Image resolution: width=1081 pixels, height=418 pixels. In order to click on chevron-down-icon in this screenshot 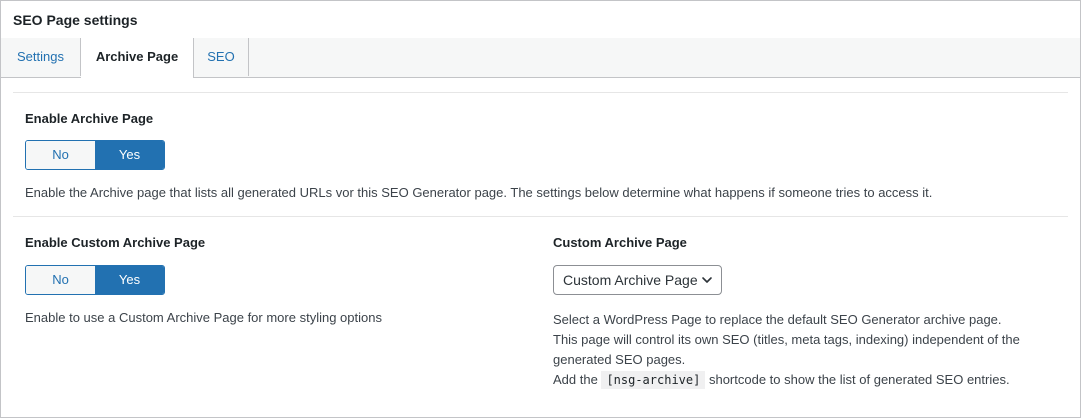, I will do `click(707, 280)`.